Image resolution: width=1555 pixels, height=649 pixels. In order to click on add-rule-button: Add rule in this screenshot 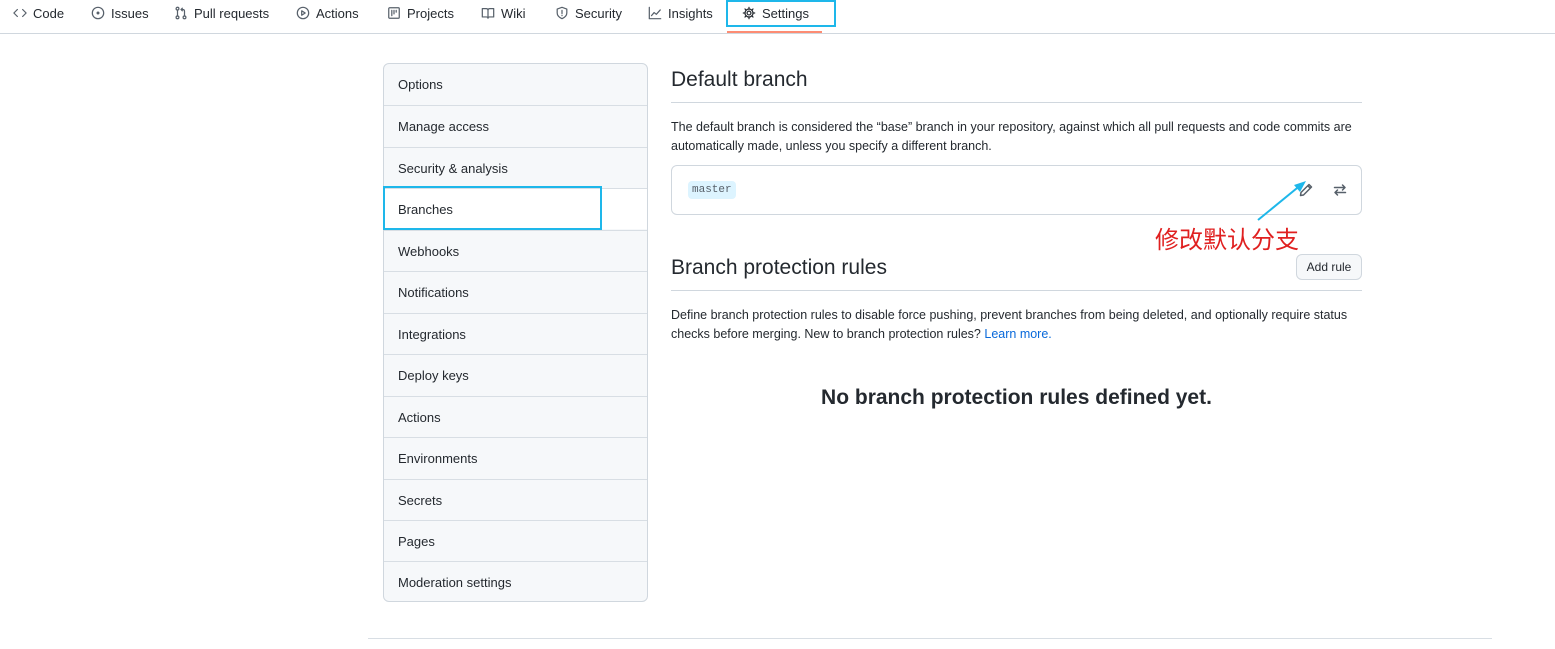, I will do `click(1329, 267)`.